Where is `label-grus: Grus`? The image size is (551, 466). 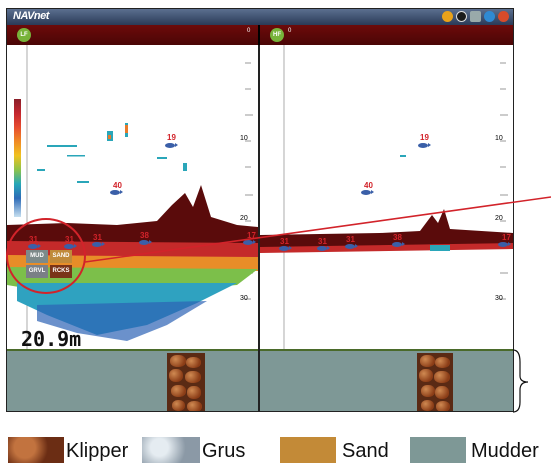 label-grus: Grus is located at coordinates (224, 451).